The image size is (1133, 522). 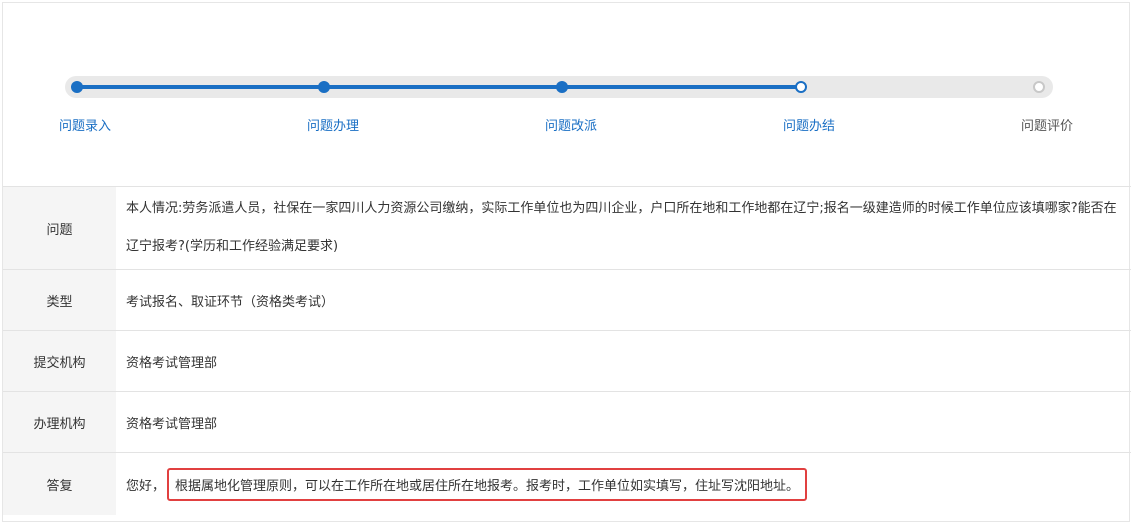 What do you see at coordinates (59, 228) in the screenshot?
I see `question-label: 问题` at bounding box center [59, 228].